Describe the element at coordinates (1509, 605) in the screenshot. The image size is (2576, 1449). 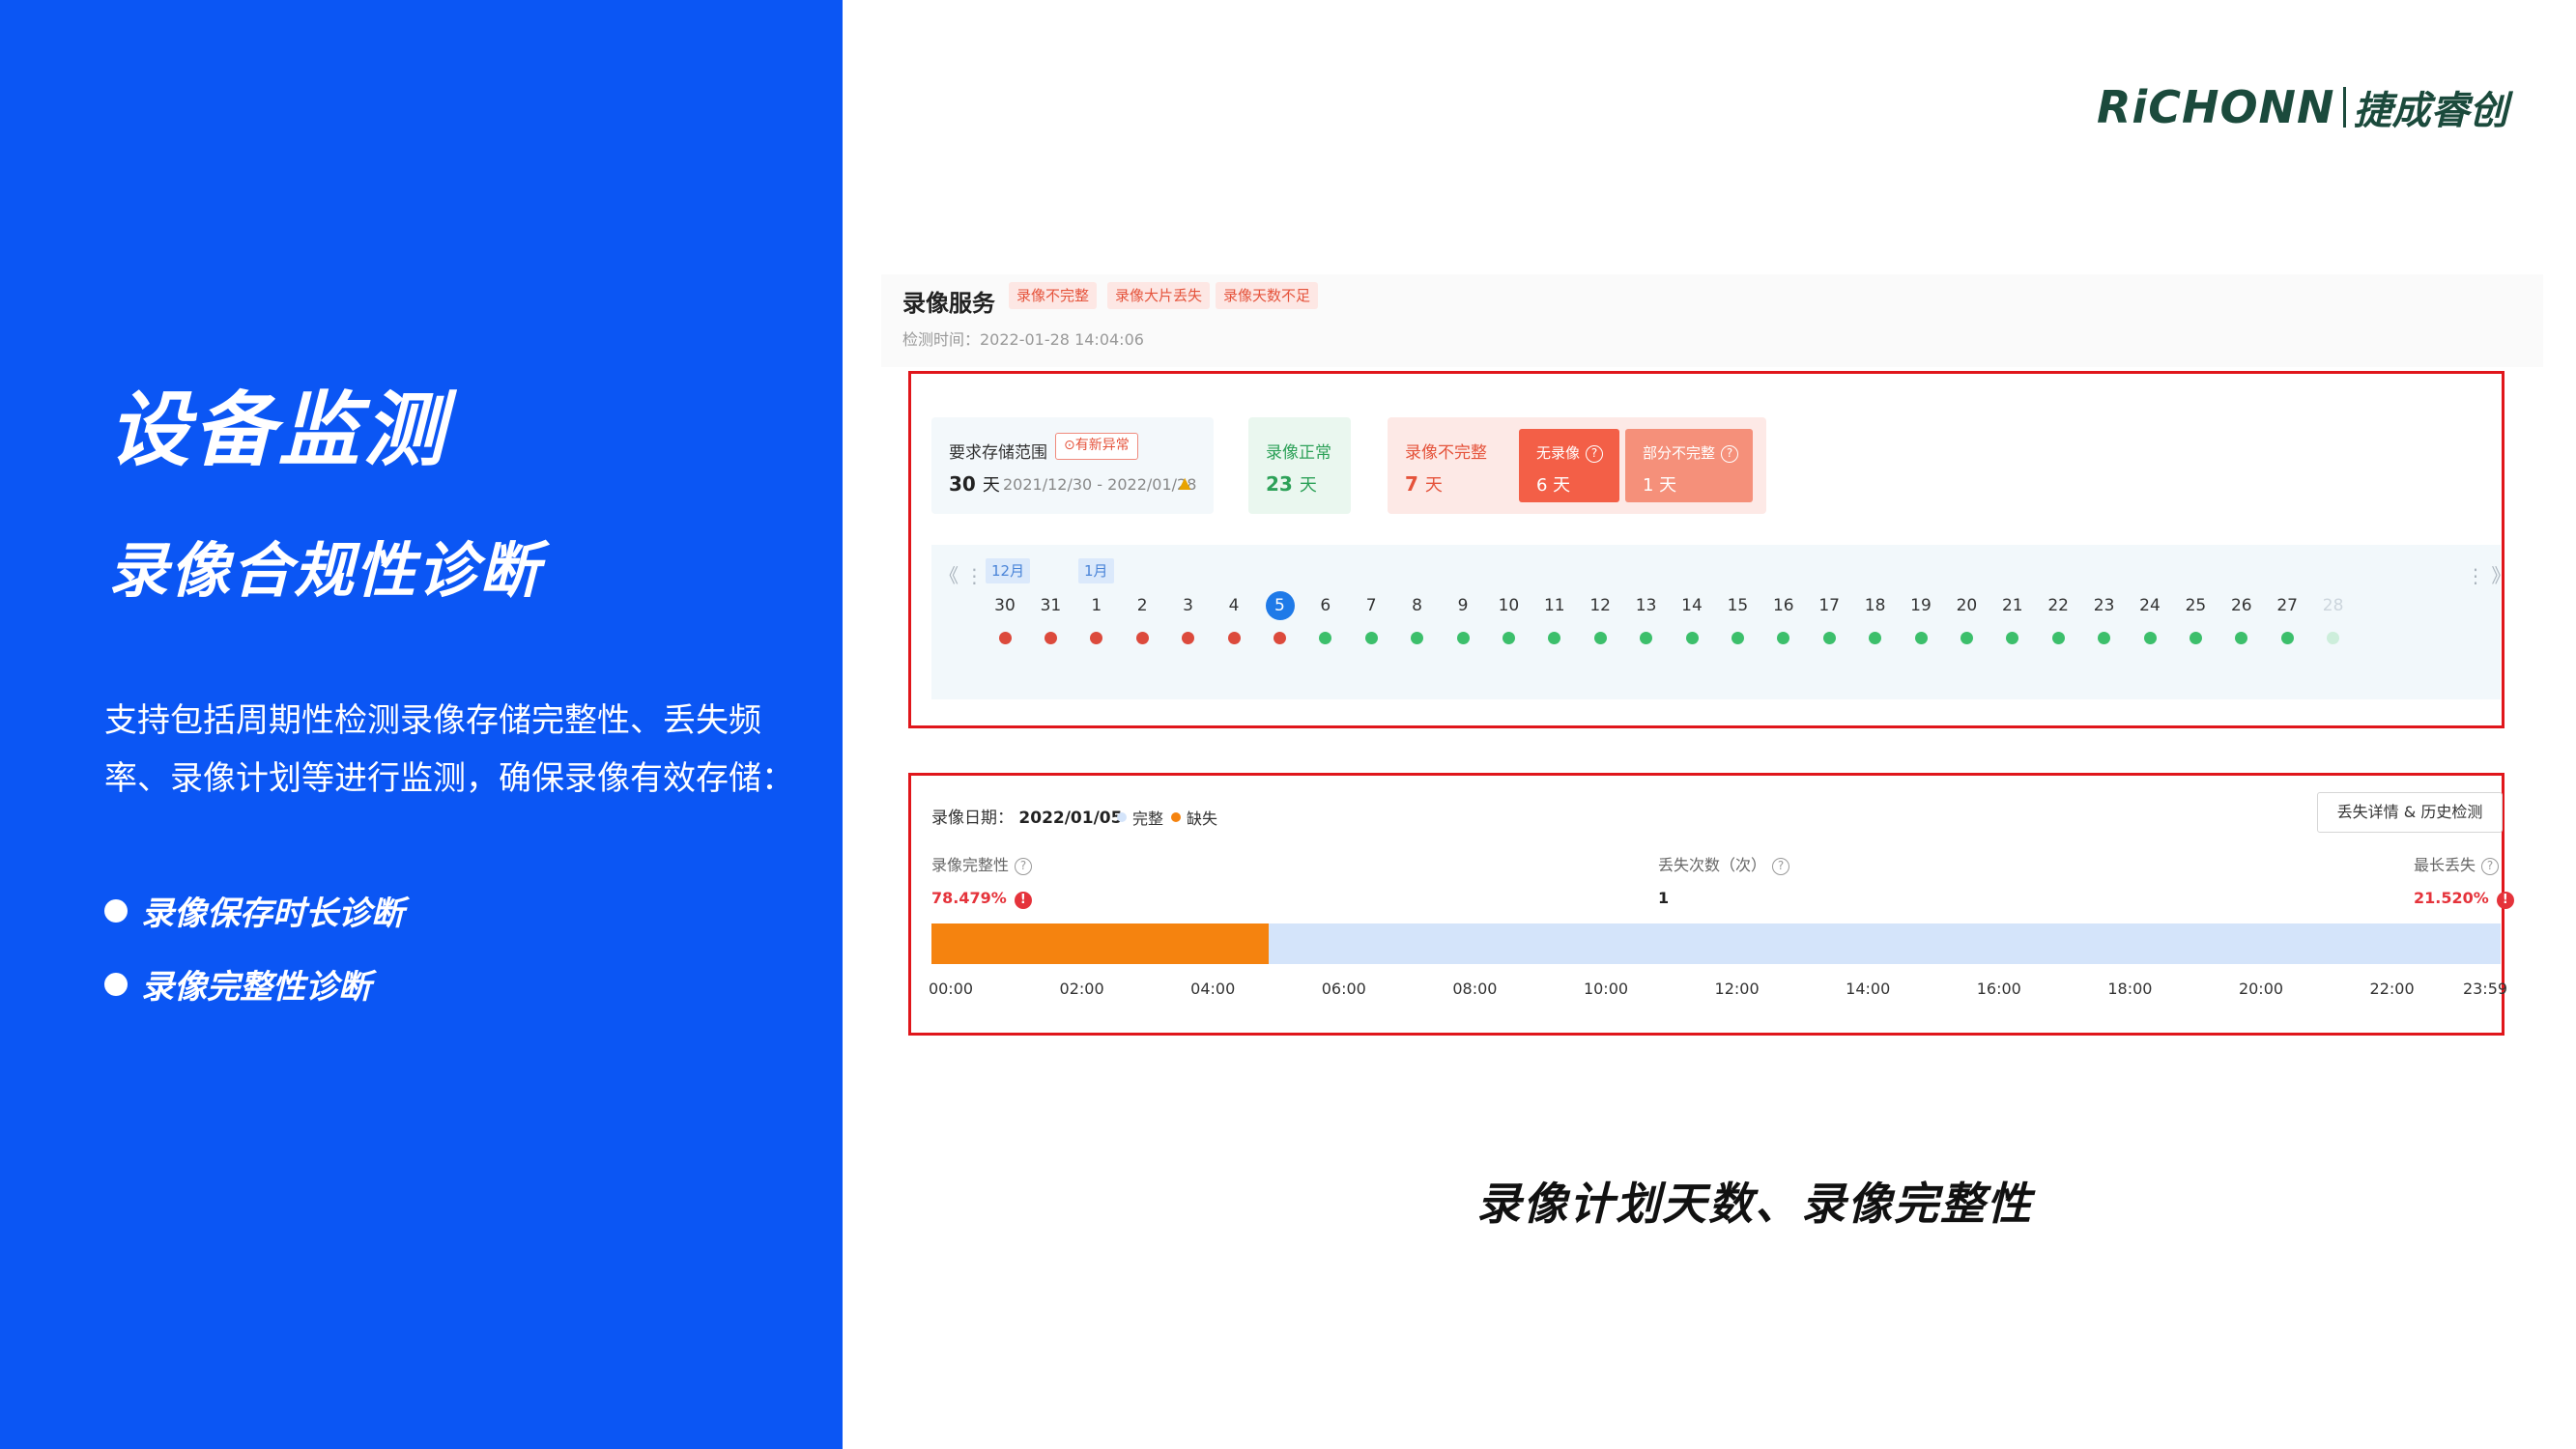
I see `calendar-day: 10` at that location.